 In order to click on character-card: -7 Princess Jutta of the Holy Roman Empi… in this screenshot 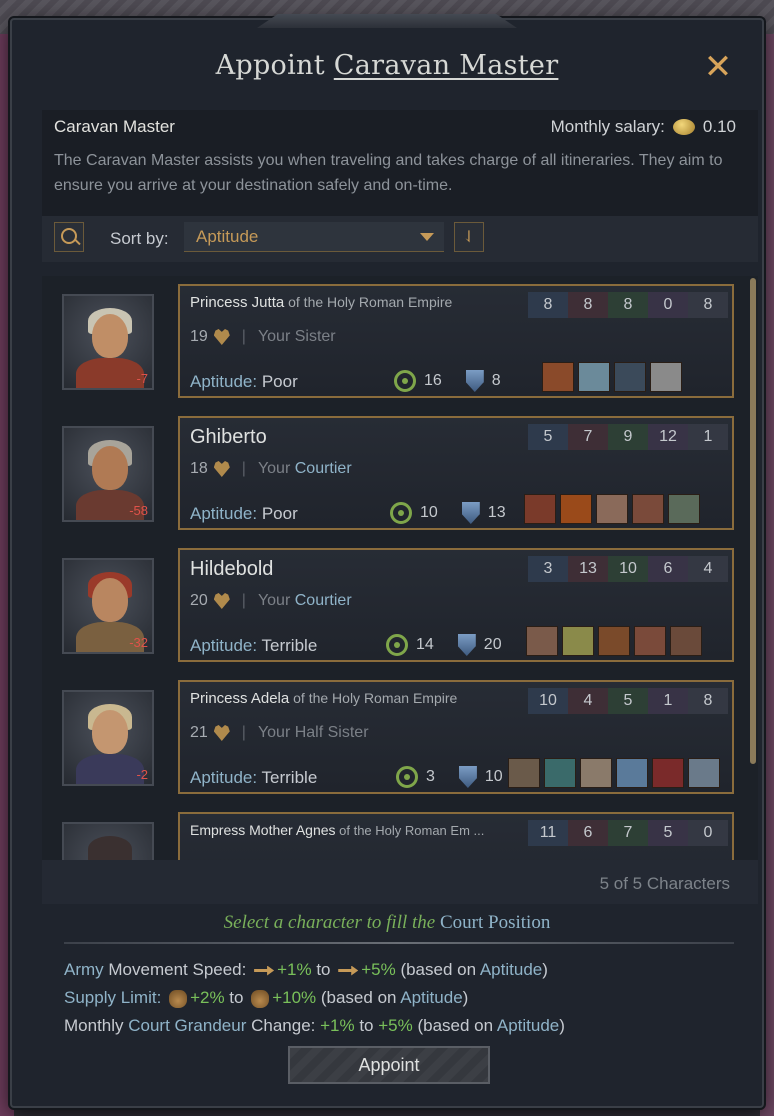, I will do `click(394, 342)`.